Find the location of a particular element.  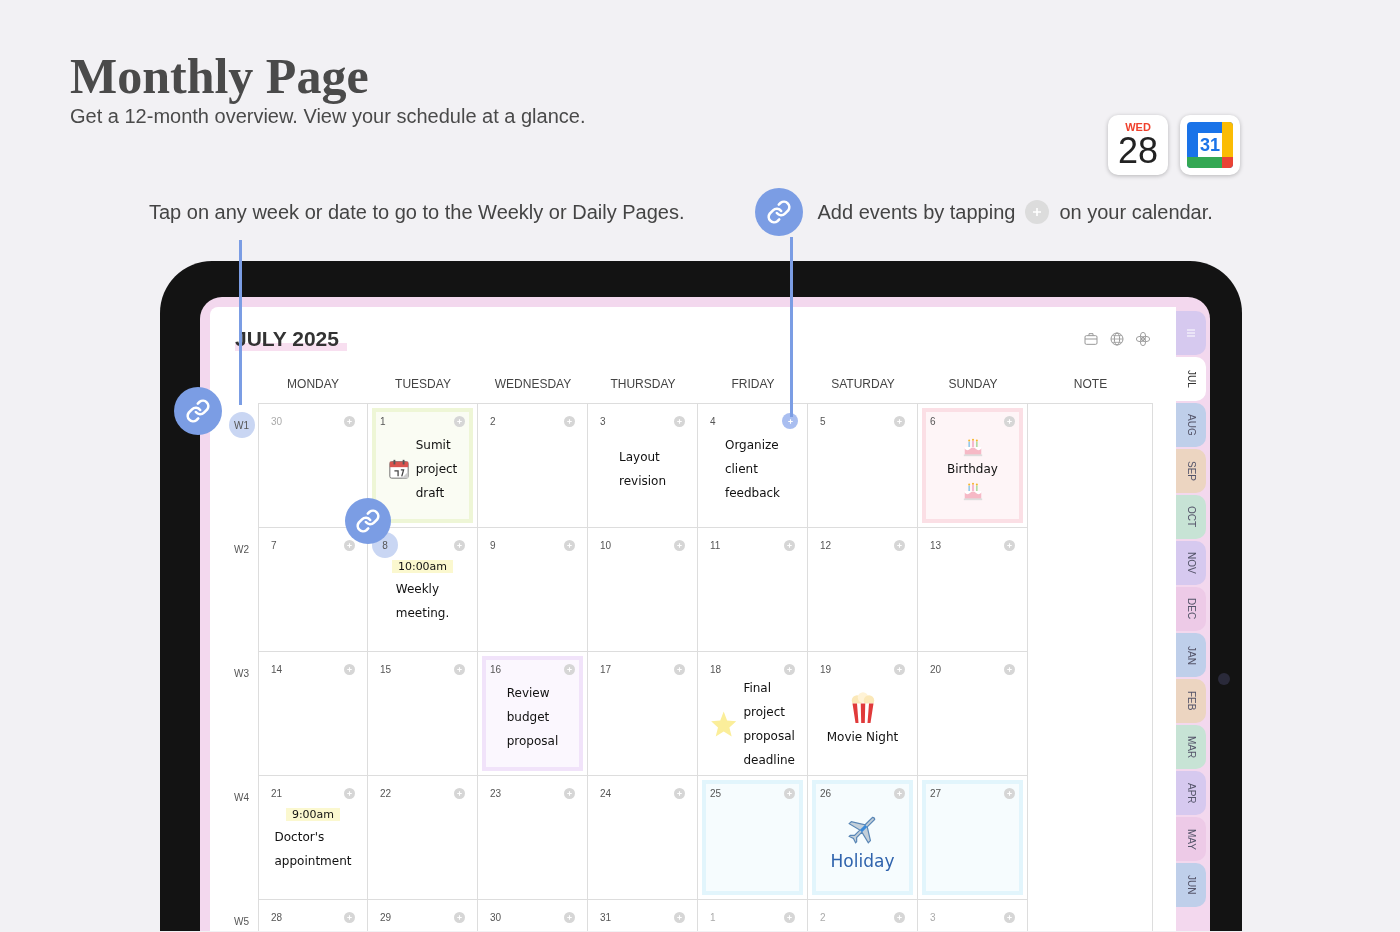

calendar-app-icon: WED 28 is located at coordinates (1138, 145).